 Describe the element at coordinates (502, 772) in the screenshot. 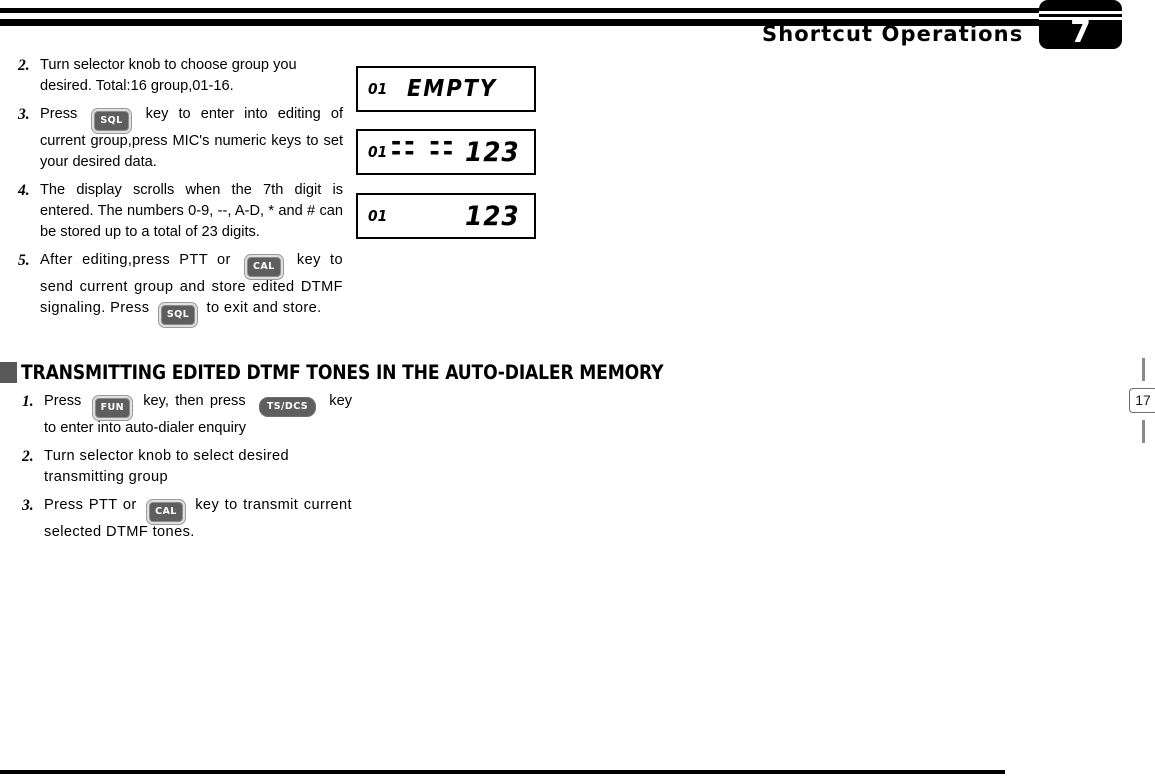

I see `footer-rule` at that location.